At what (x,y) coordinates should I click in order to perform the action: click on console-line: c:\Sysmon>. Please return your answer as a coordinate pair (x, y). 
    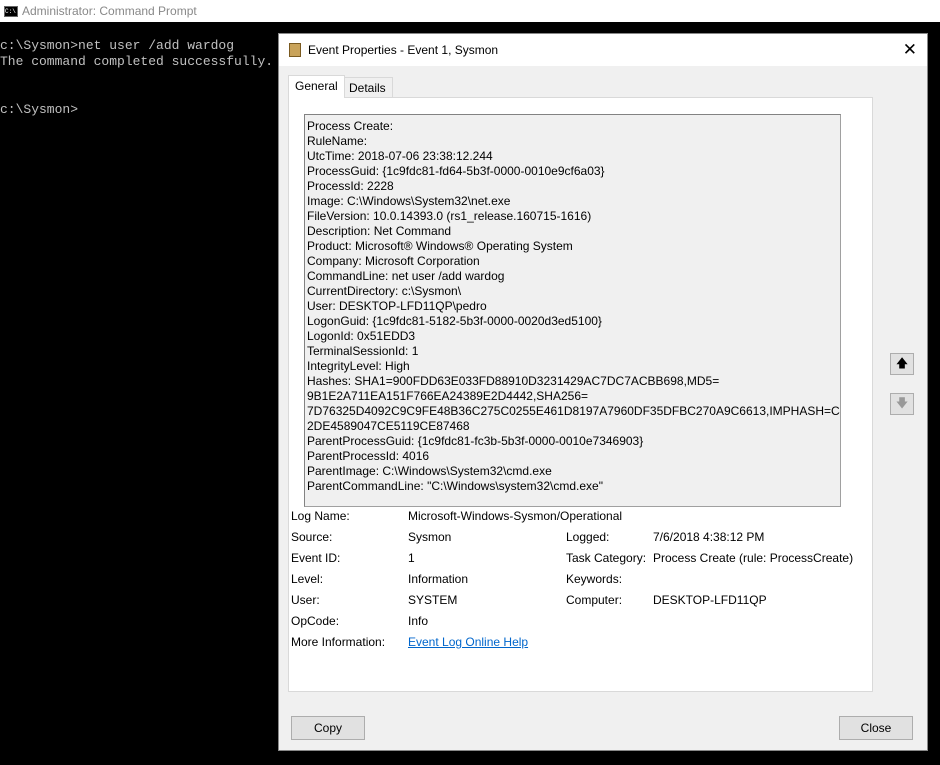
    Looking at the image, I should click on (39, 109).